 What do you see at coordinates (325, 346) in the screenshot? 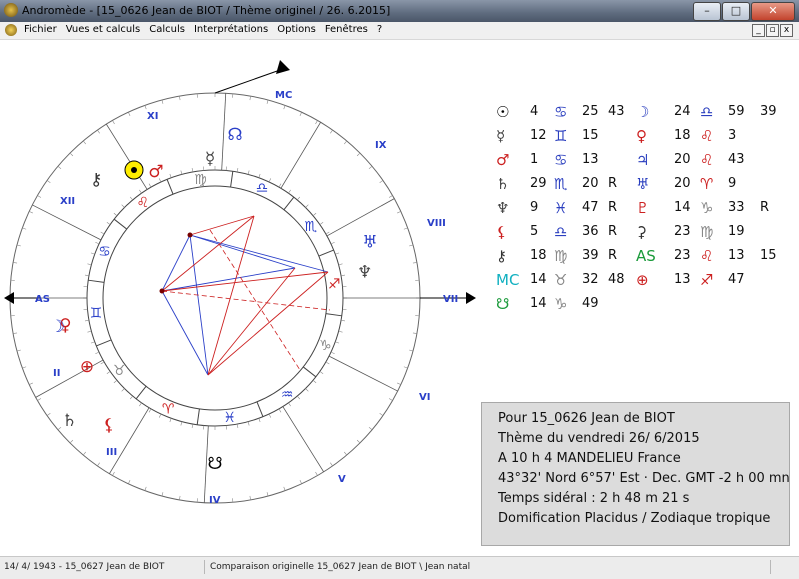
I see `zodiac-sign-glyph: ♑` at bounding box center [325, 346].